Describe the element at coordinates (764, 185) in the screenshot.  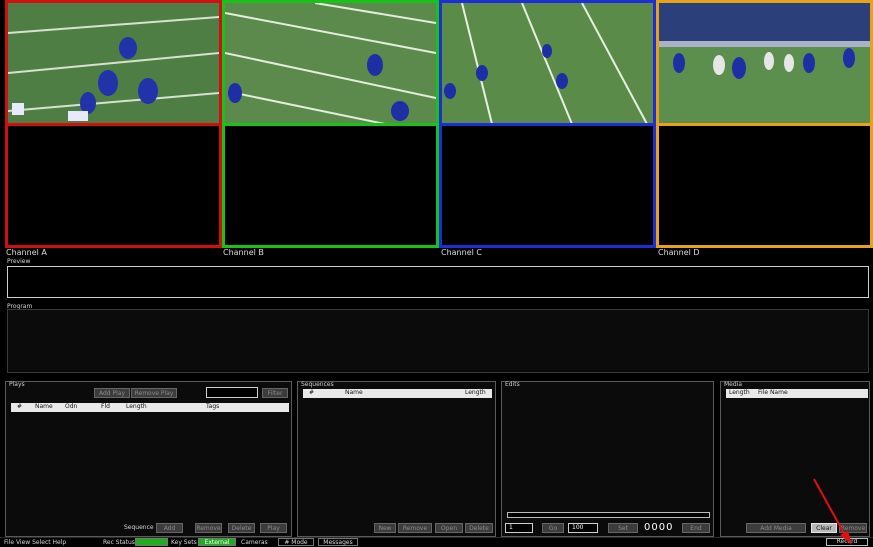
I see `channel-d-preview` at that location.